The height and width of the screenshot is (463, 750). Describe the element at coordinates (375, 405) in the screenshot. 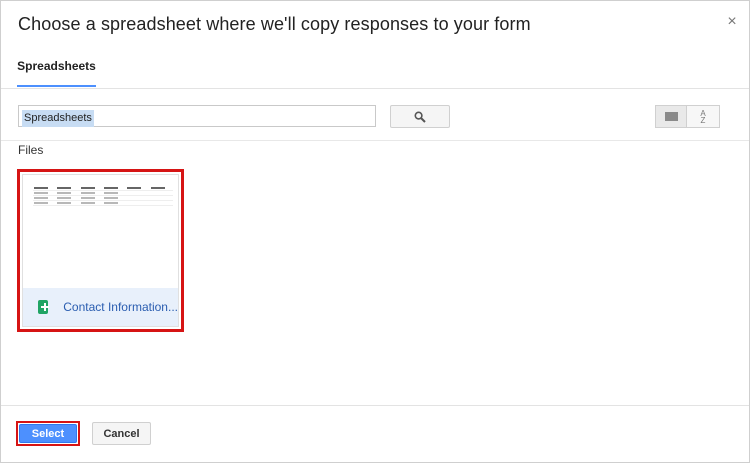

I see `footer-divider` at that location.